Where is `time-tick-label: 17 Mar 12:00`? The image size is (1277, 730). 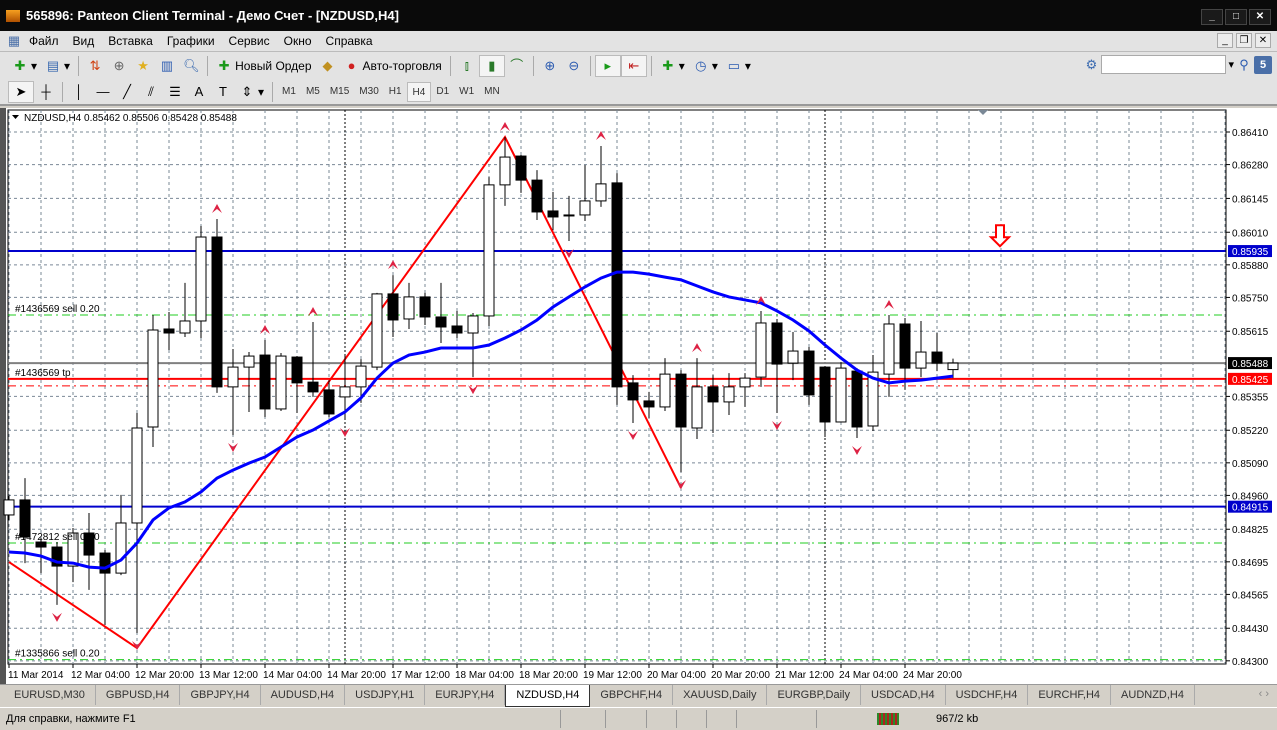 time-tick-label: 17 Mar 12:00 is located at coordinates (420, 675).